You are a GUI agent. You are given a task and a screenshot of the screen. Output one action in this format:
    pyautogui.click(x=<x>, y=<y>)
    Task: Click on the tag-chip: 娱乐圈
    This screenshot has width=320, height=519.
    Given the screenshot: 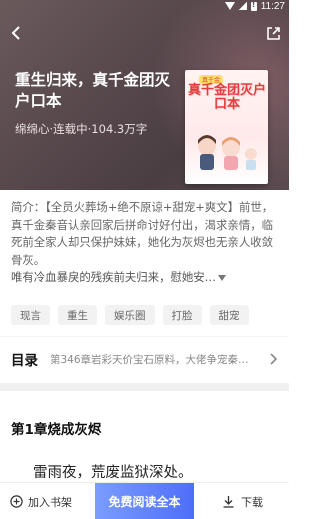 What is the action you would take?
    pyautogui.click(x=130, y=315)
    